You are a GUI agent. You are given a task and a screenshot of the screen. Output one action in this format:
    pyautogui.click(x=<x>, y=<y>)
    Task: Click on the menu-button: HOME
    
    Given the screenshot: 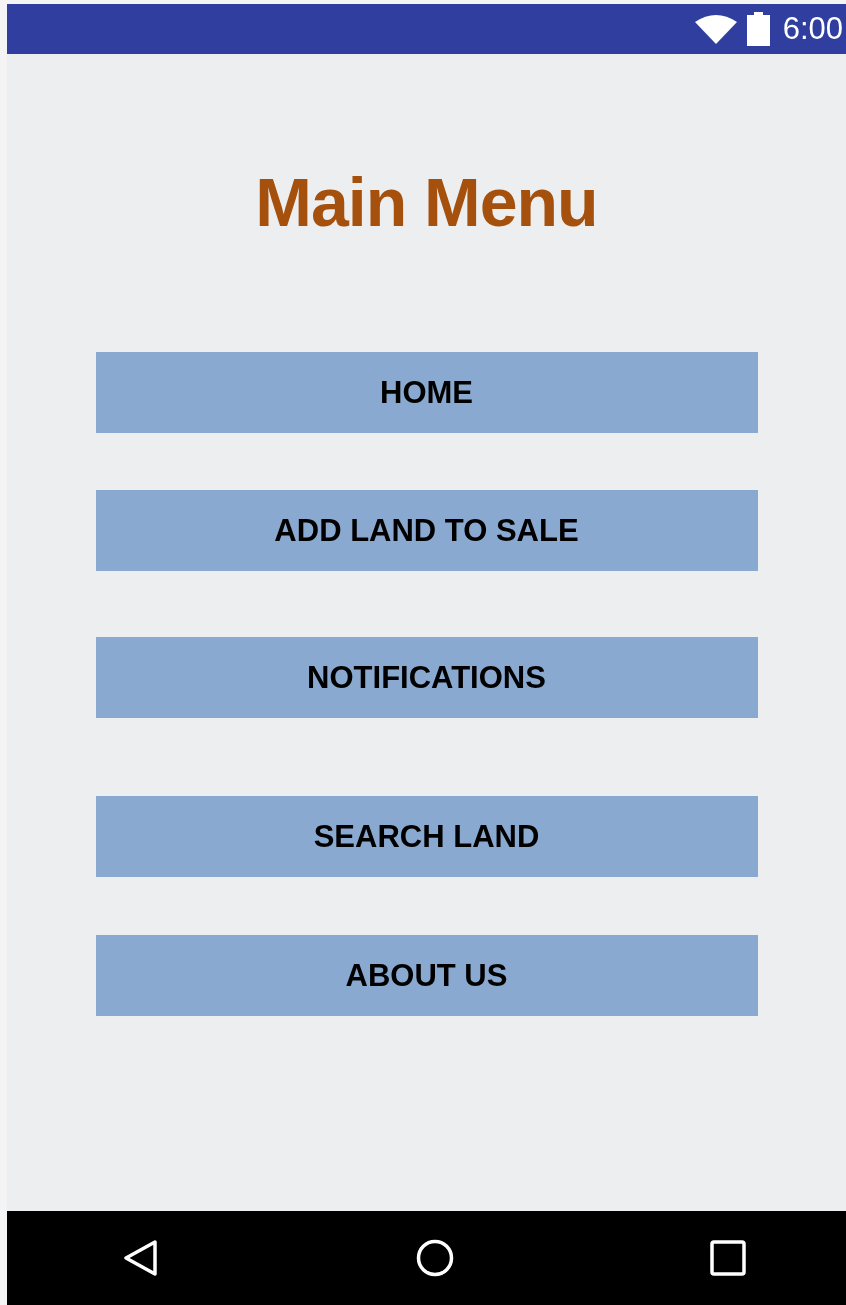 What is the action you would take?
    pyautogui.click(x=426, y=392)
    